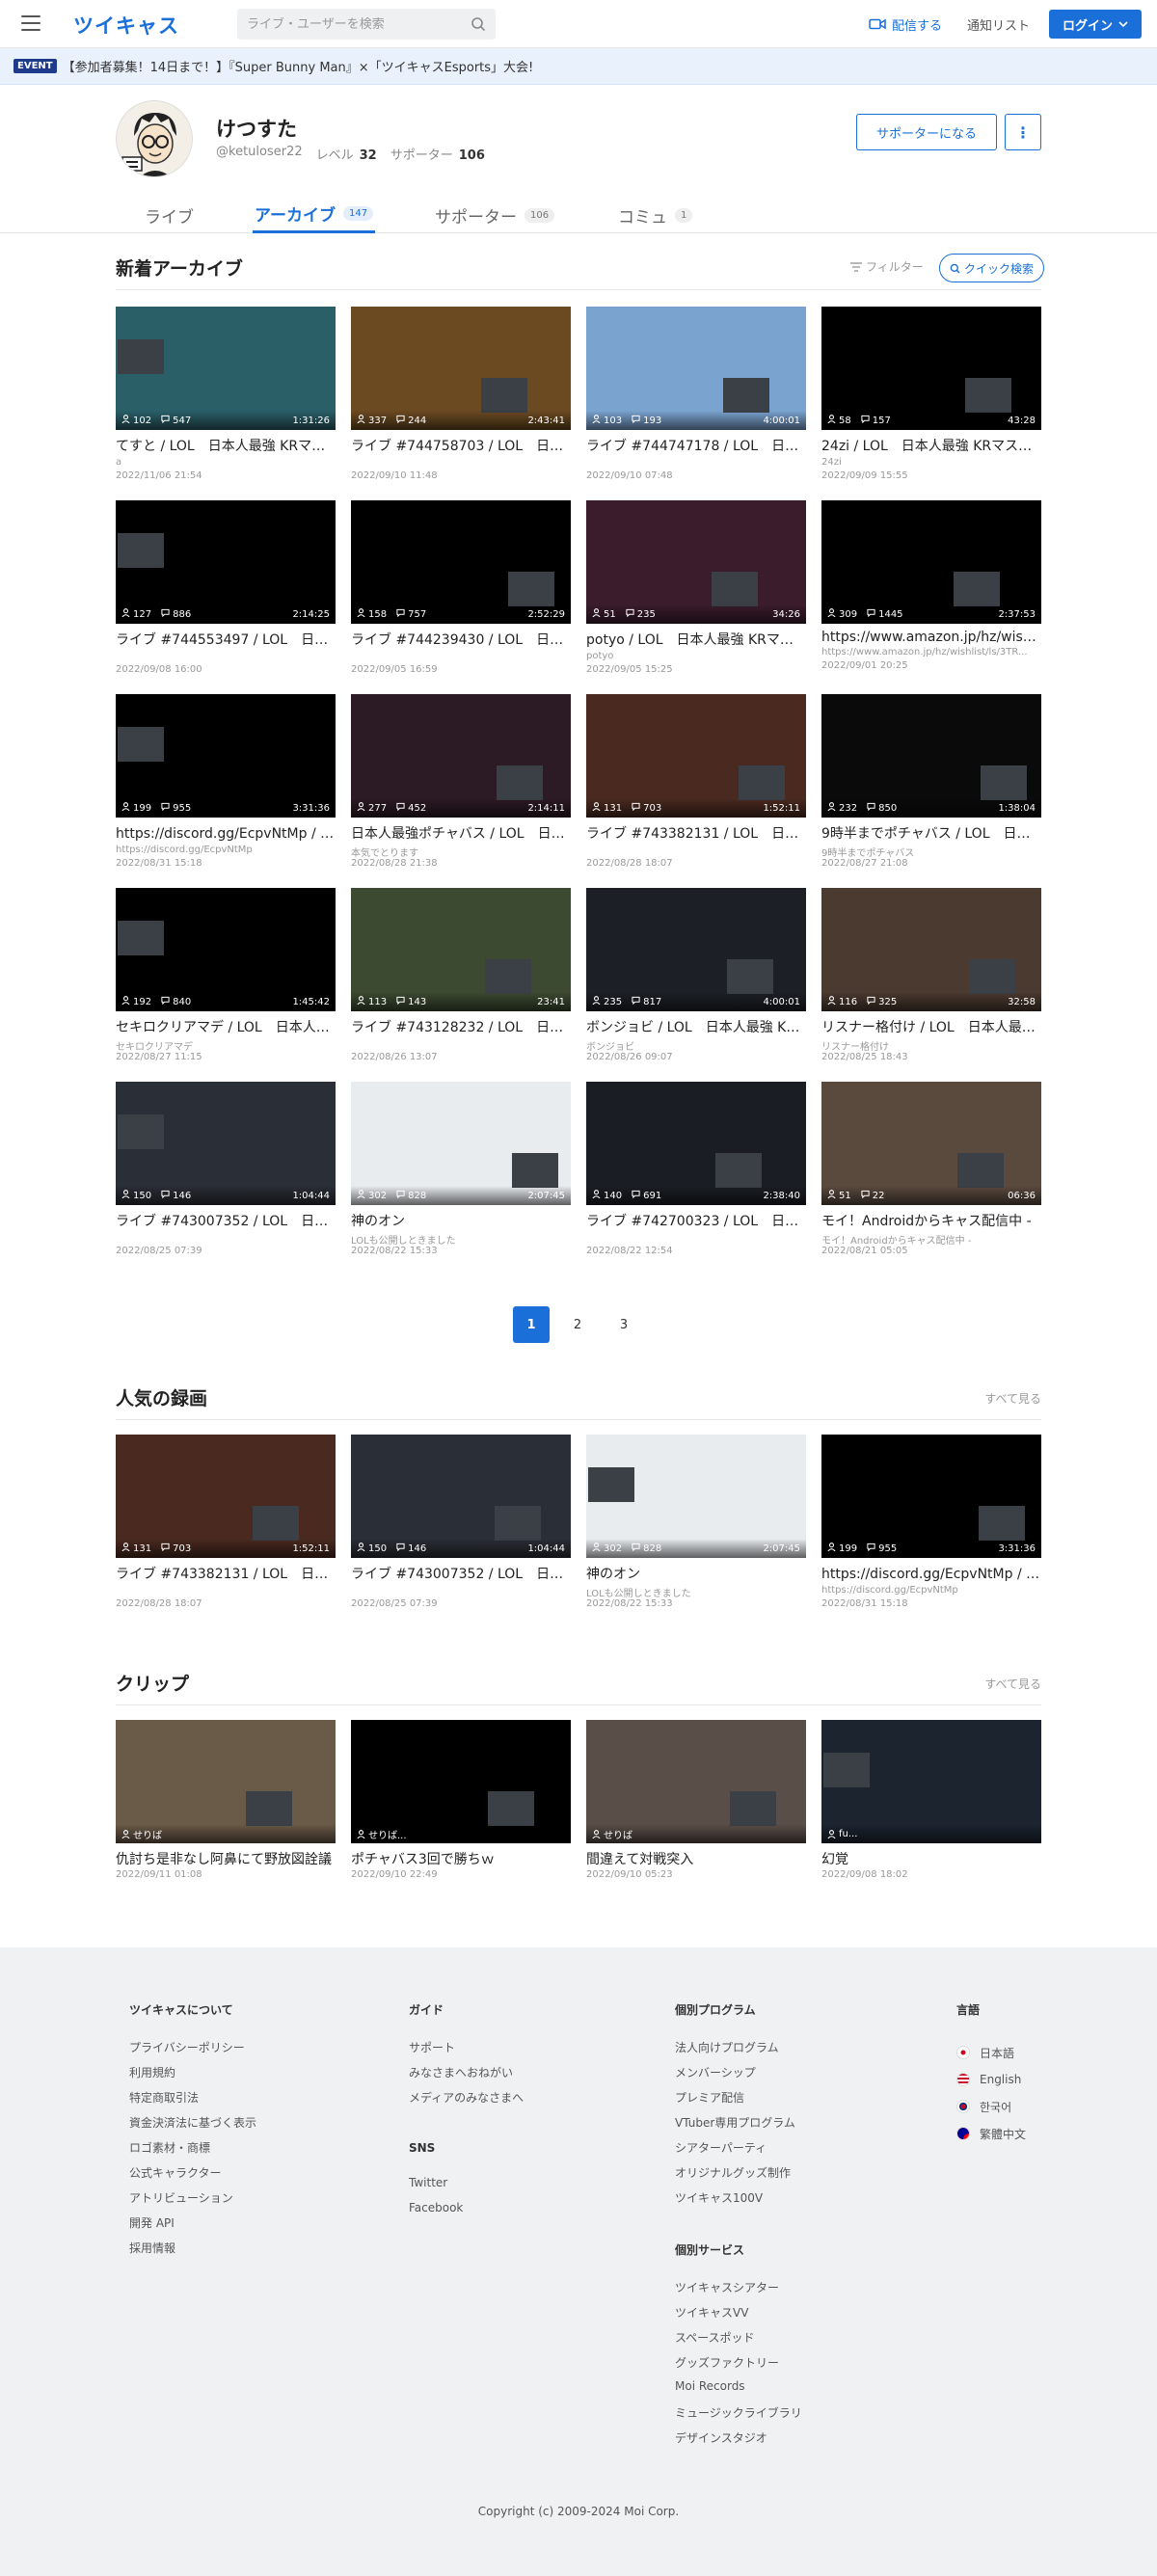 This screenshot has width=1157, height=2576. Describe the element at coordinates (992, 268) in the screenshot. I see `quick-search-button: クイック検索` at that location.